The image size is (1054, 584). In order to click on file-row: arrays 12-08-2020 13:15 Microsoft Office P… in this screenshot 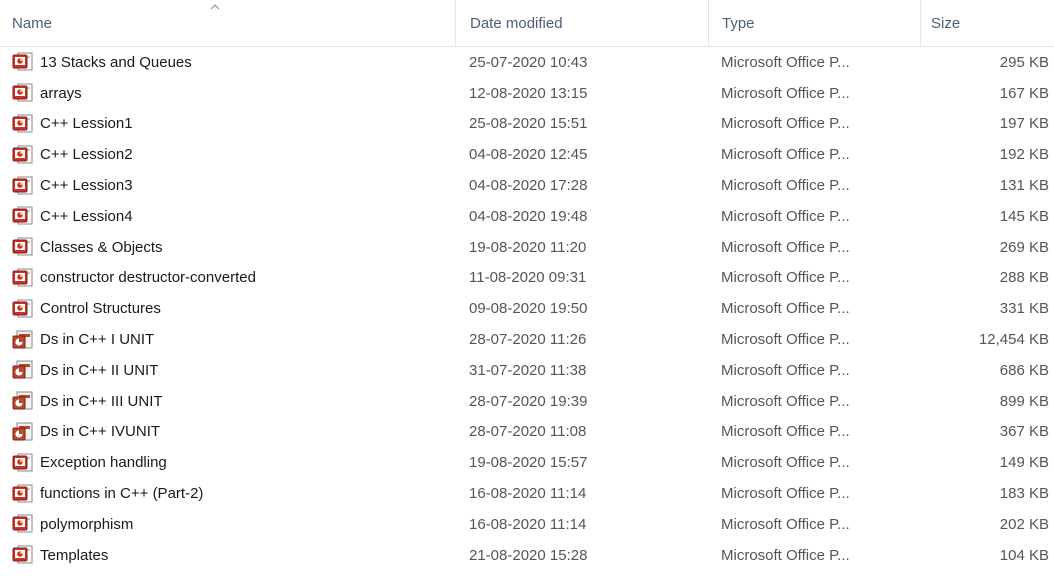, I will do `click(527, 93)`.